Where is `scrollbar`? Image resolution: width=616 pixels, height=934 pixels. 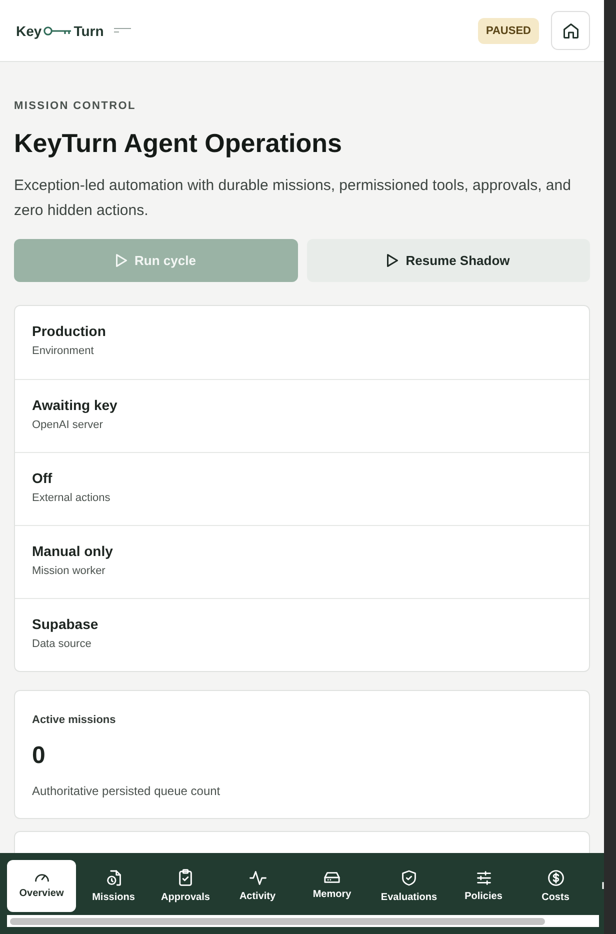
scrollbar is located at coordinates (303, 921).